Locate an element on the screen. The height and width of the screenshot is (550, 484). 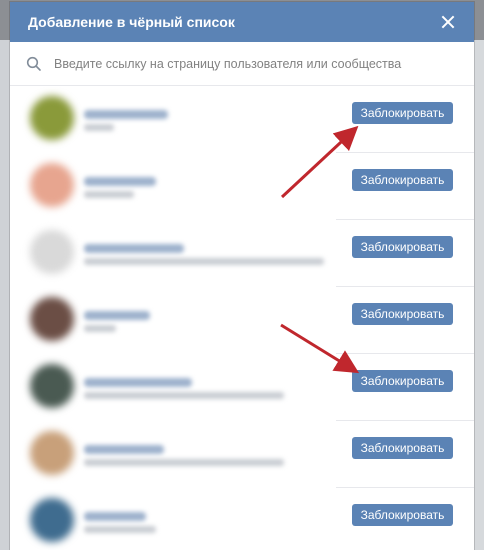
search-input is located at coordinates (255, 63).